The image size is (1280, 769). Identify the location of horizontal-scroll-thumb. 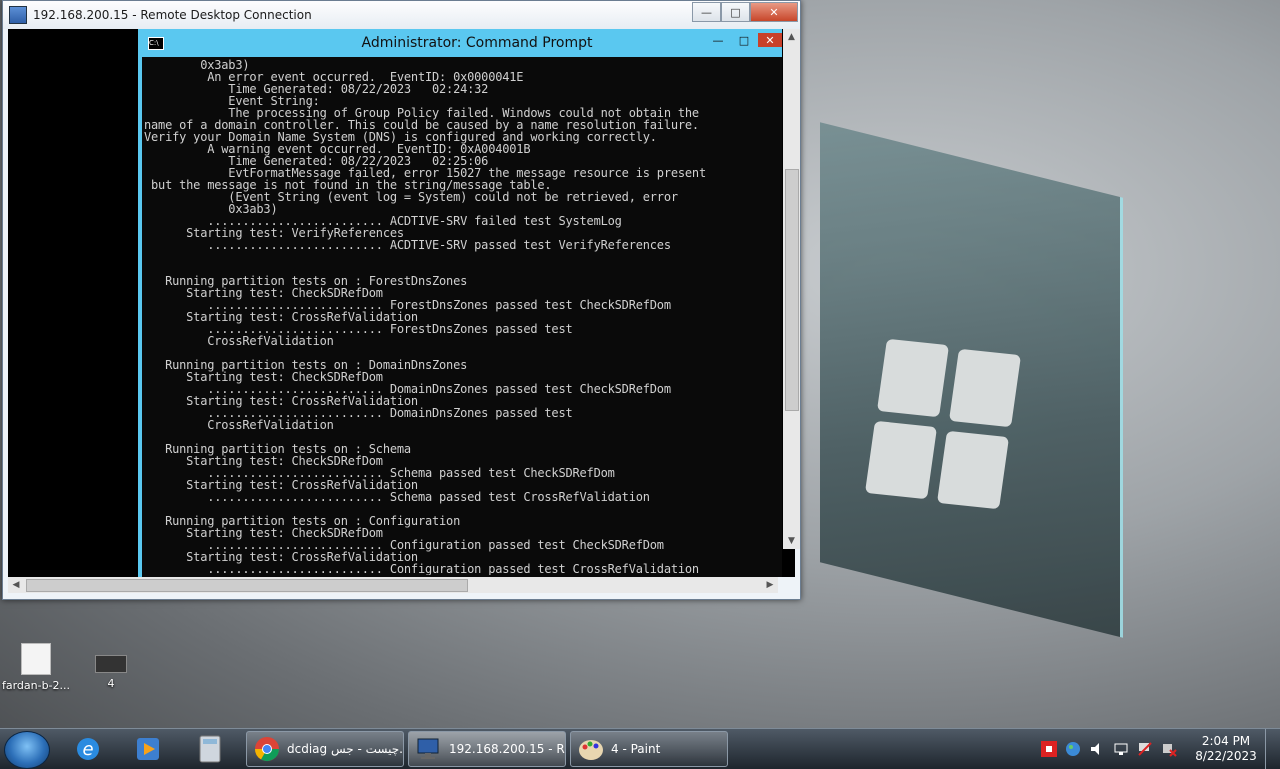
(247, 585).